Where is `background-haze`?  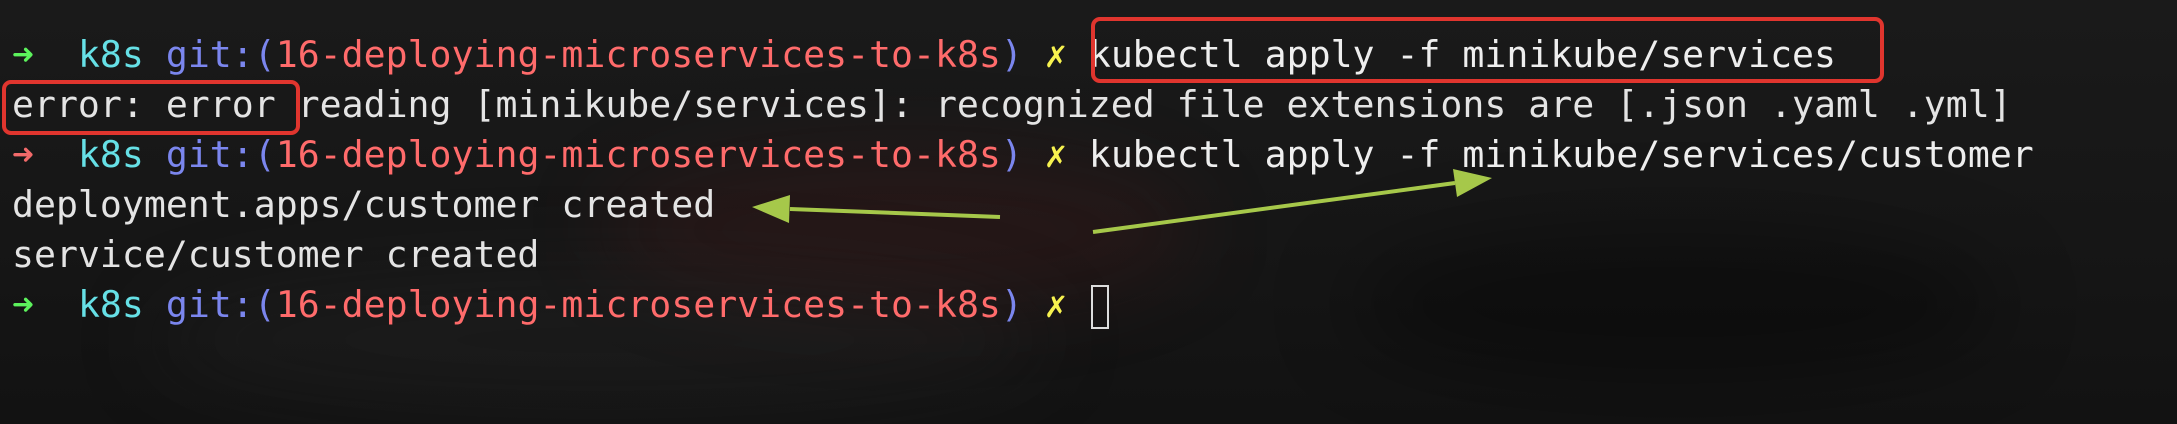
background-haze is located at coordinates (1675, 305).